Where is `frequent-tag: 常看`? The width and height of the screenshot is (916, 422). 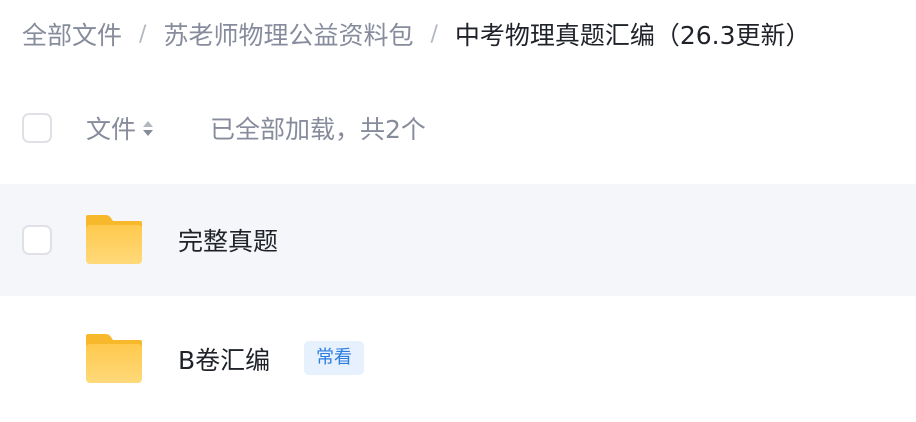 frequent-tag: 常看 is located at coordinates (334, 358).